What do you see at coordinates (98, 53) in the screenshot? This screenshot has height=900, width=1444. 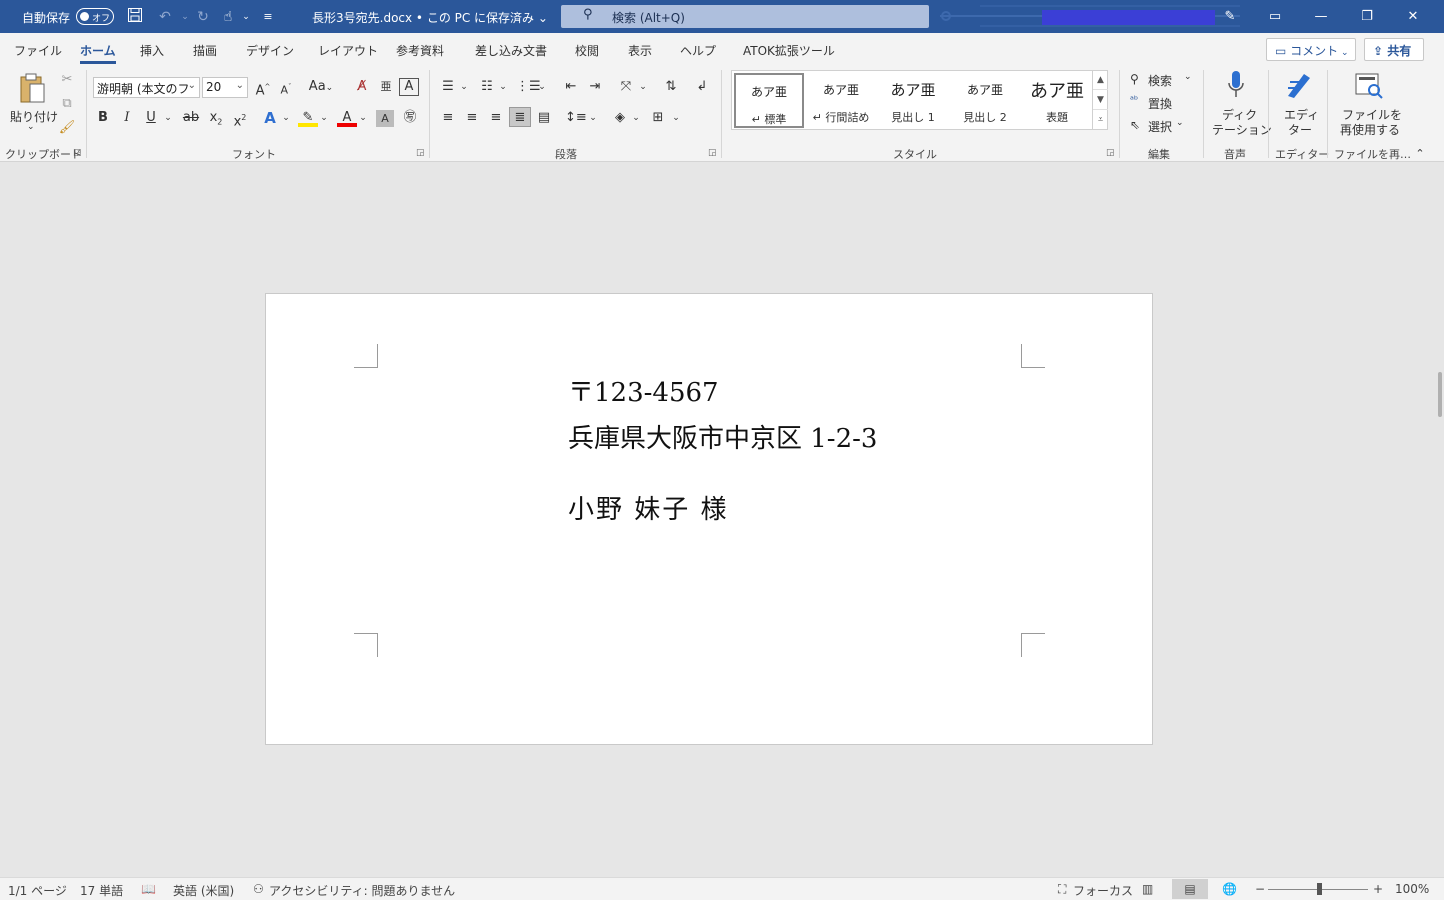 I see `tab-home: ホーム` at bounding box center [98, 53].